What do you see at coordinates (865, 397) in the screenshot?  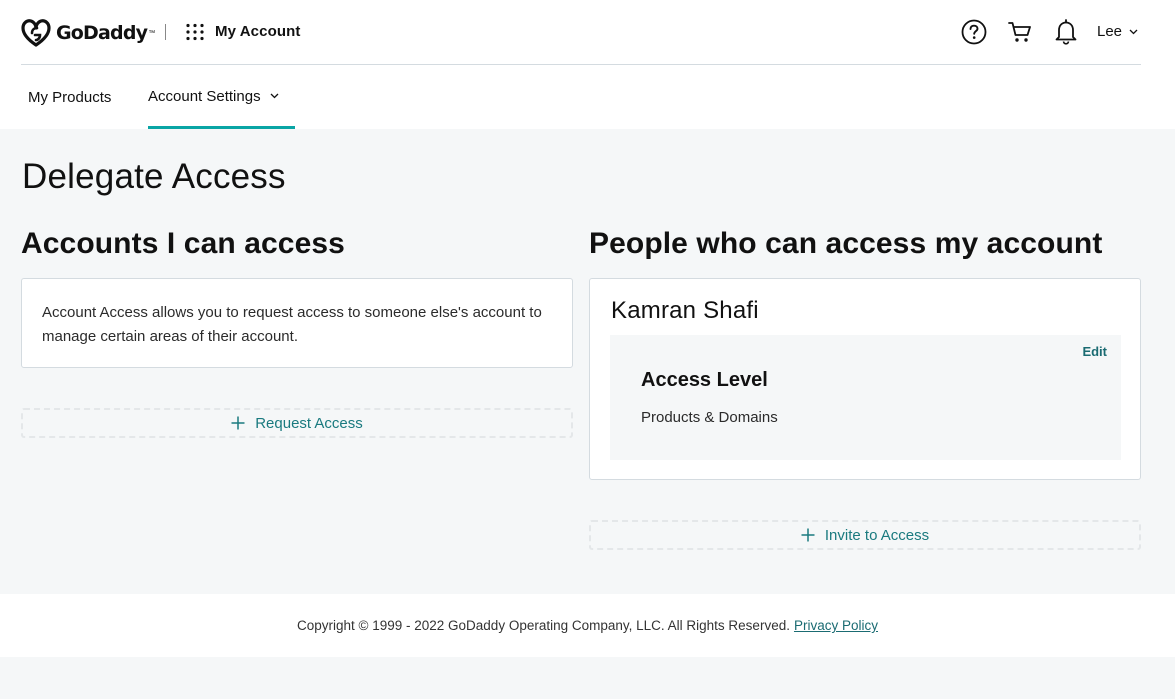 I see `access-level-box: Edit Access Level Products & Domains` at bounding box center [865, 397].